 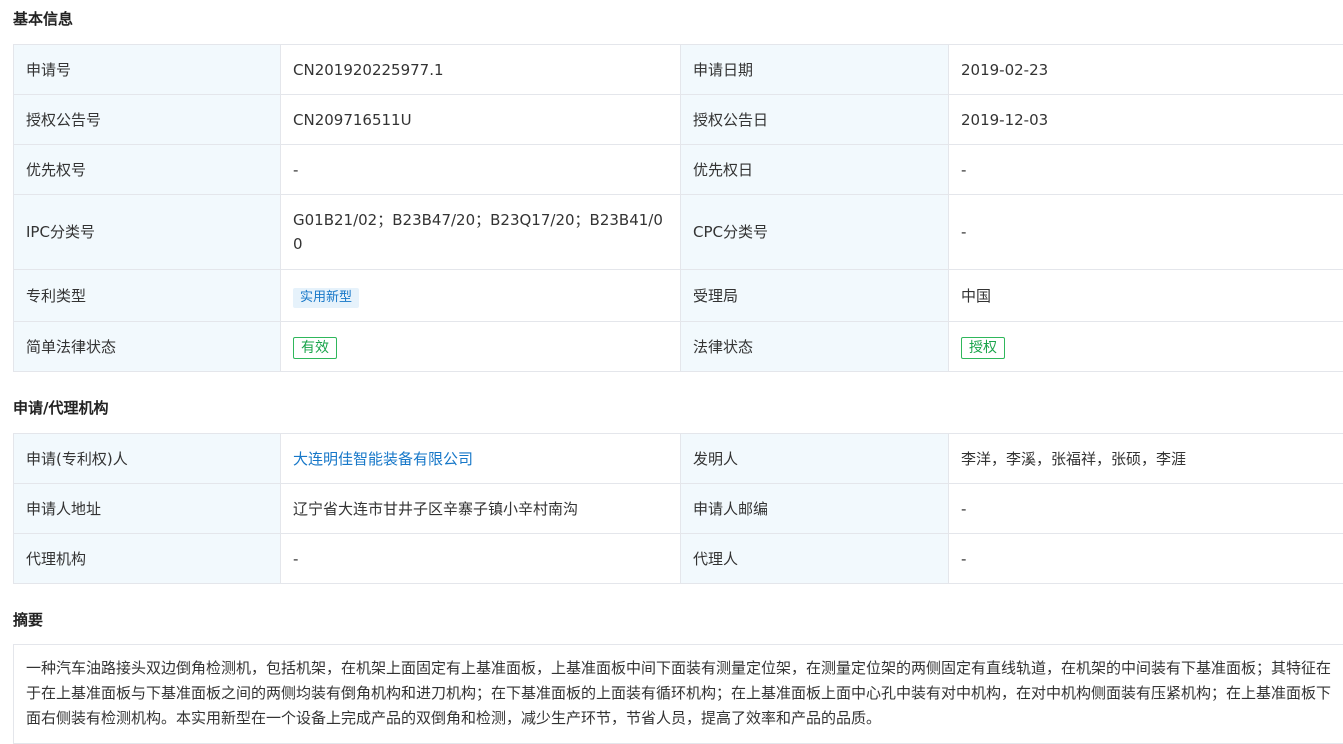 I want to click on label-applicant: 申请(专利权)人, so click(x=147, y=459).